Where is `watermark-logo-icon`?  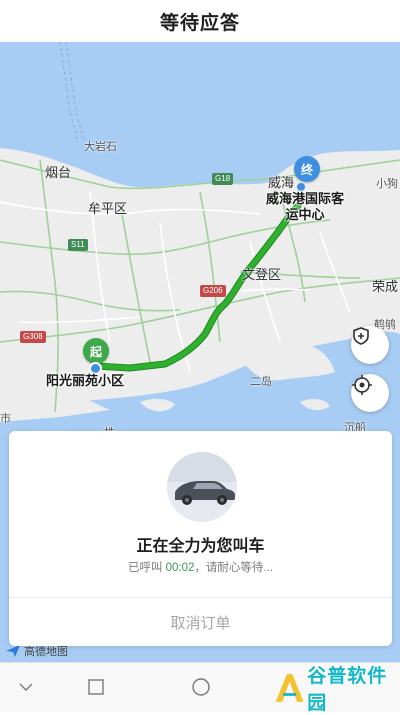 watermark-logo-icon is located at coordinates (289, 688).